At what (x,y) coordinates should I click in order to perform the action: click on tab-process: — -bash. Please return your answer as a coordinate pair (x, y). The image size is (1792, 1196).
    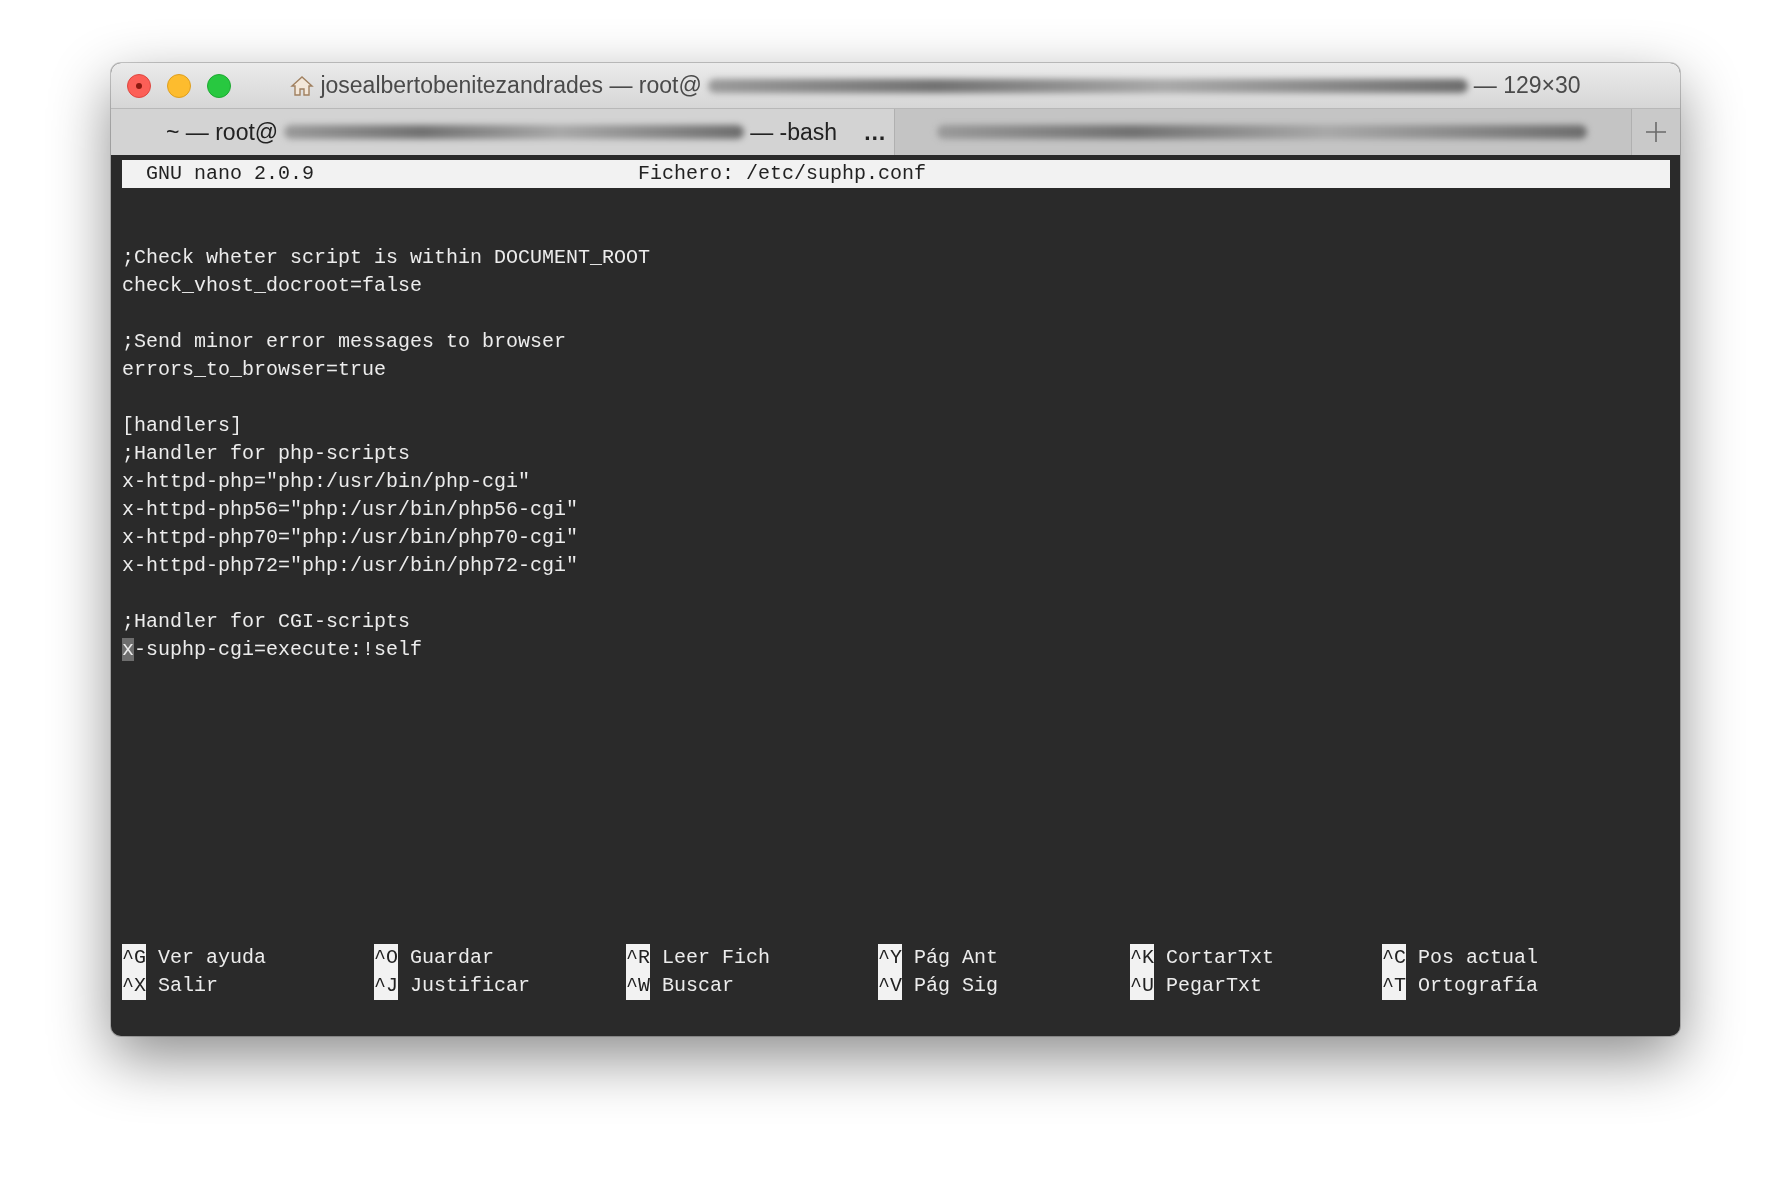
    Looking at the image, I should click on (794, 132).